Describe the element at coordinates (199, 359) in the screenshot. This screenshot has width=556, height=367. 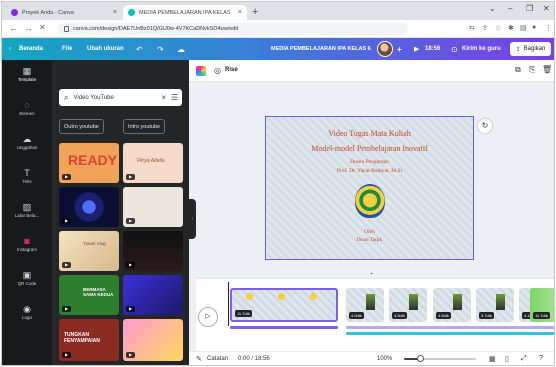
I see `notes-icon: ✎` at that location.